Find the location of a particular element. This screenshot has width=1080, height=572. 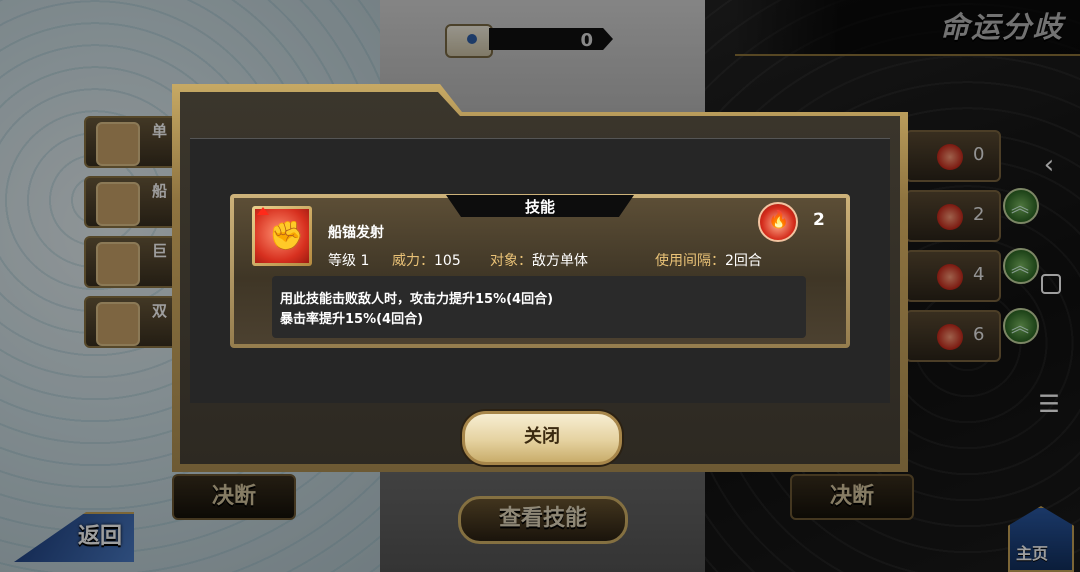

skill-level: 等级 1 is located at coordinates (348, 260).